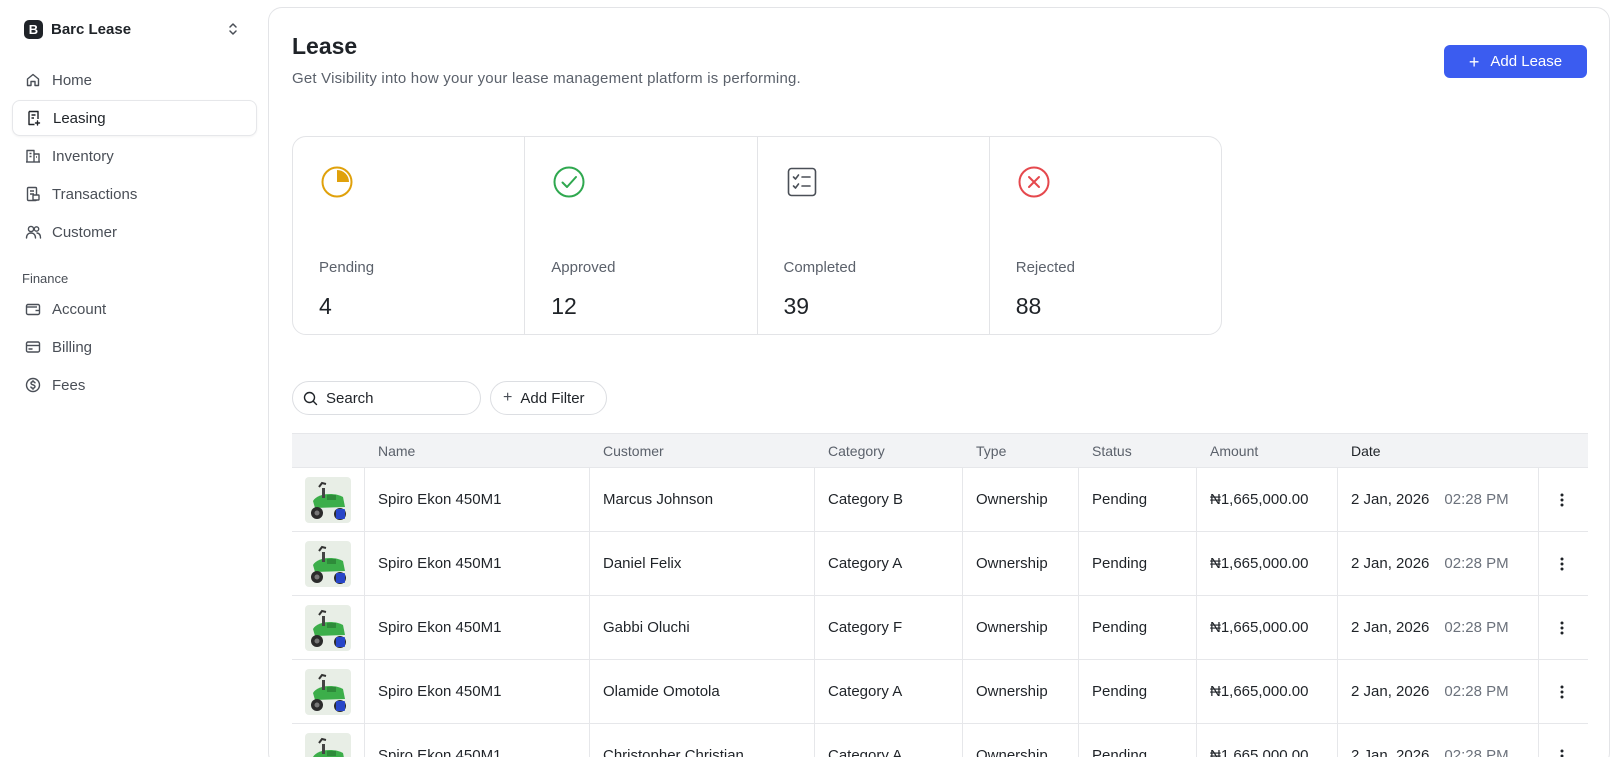 The width and height of the screenshot is (1620, 757). What do you see at coordinates (72, 80) in the screenshot?
I see `sidebar-item-label: Home` at bounding box center [72, 80].